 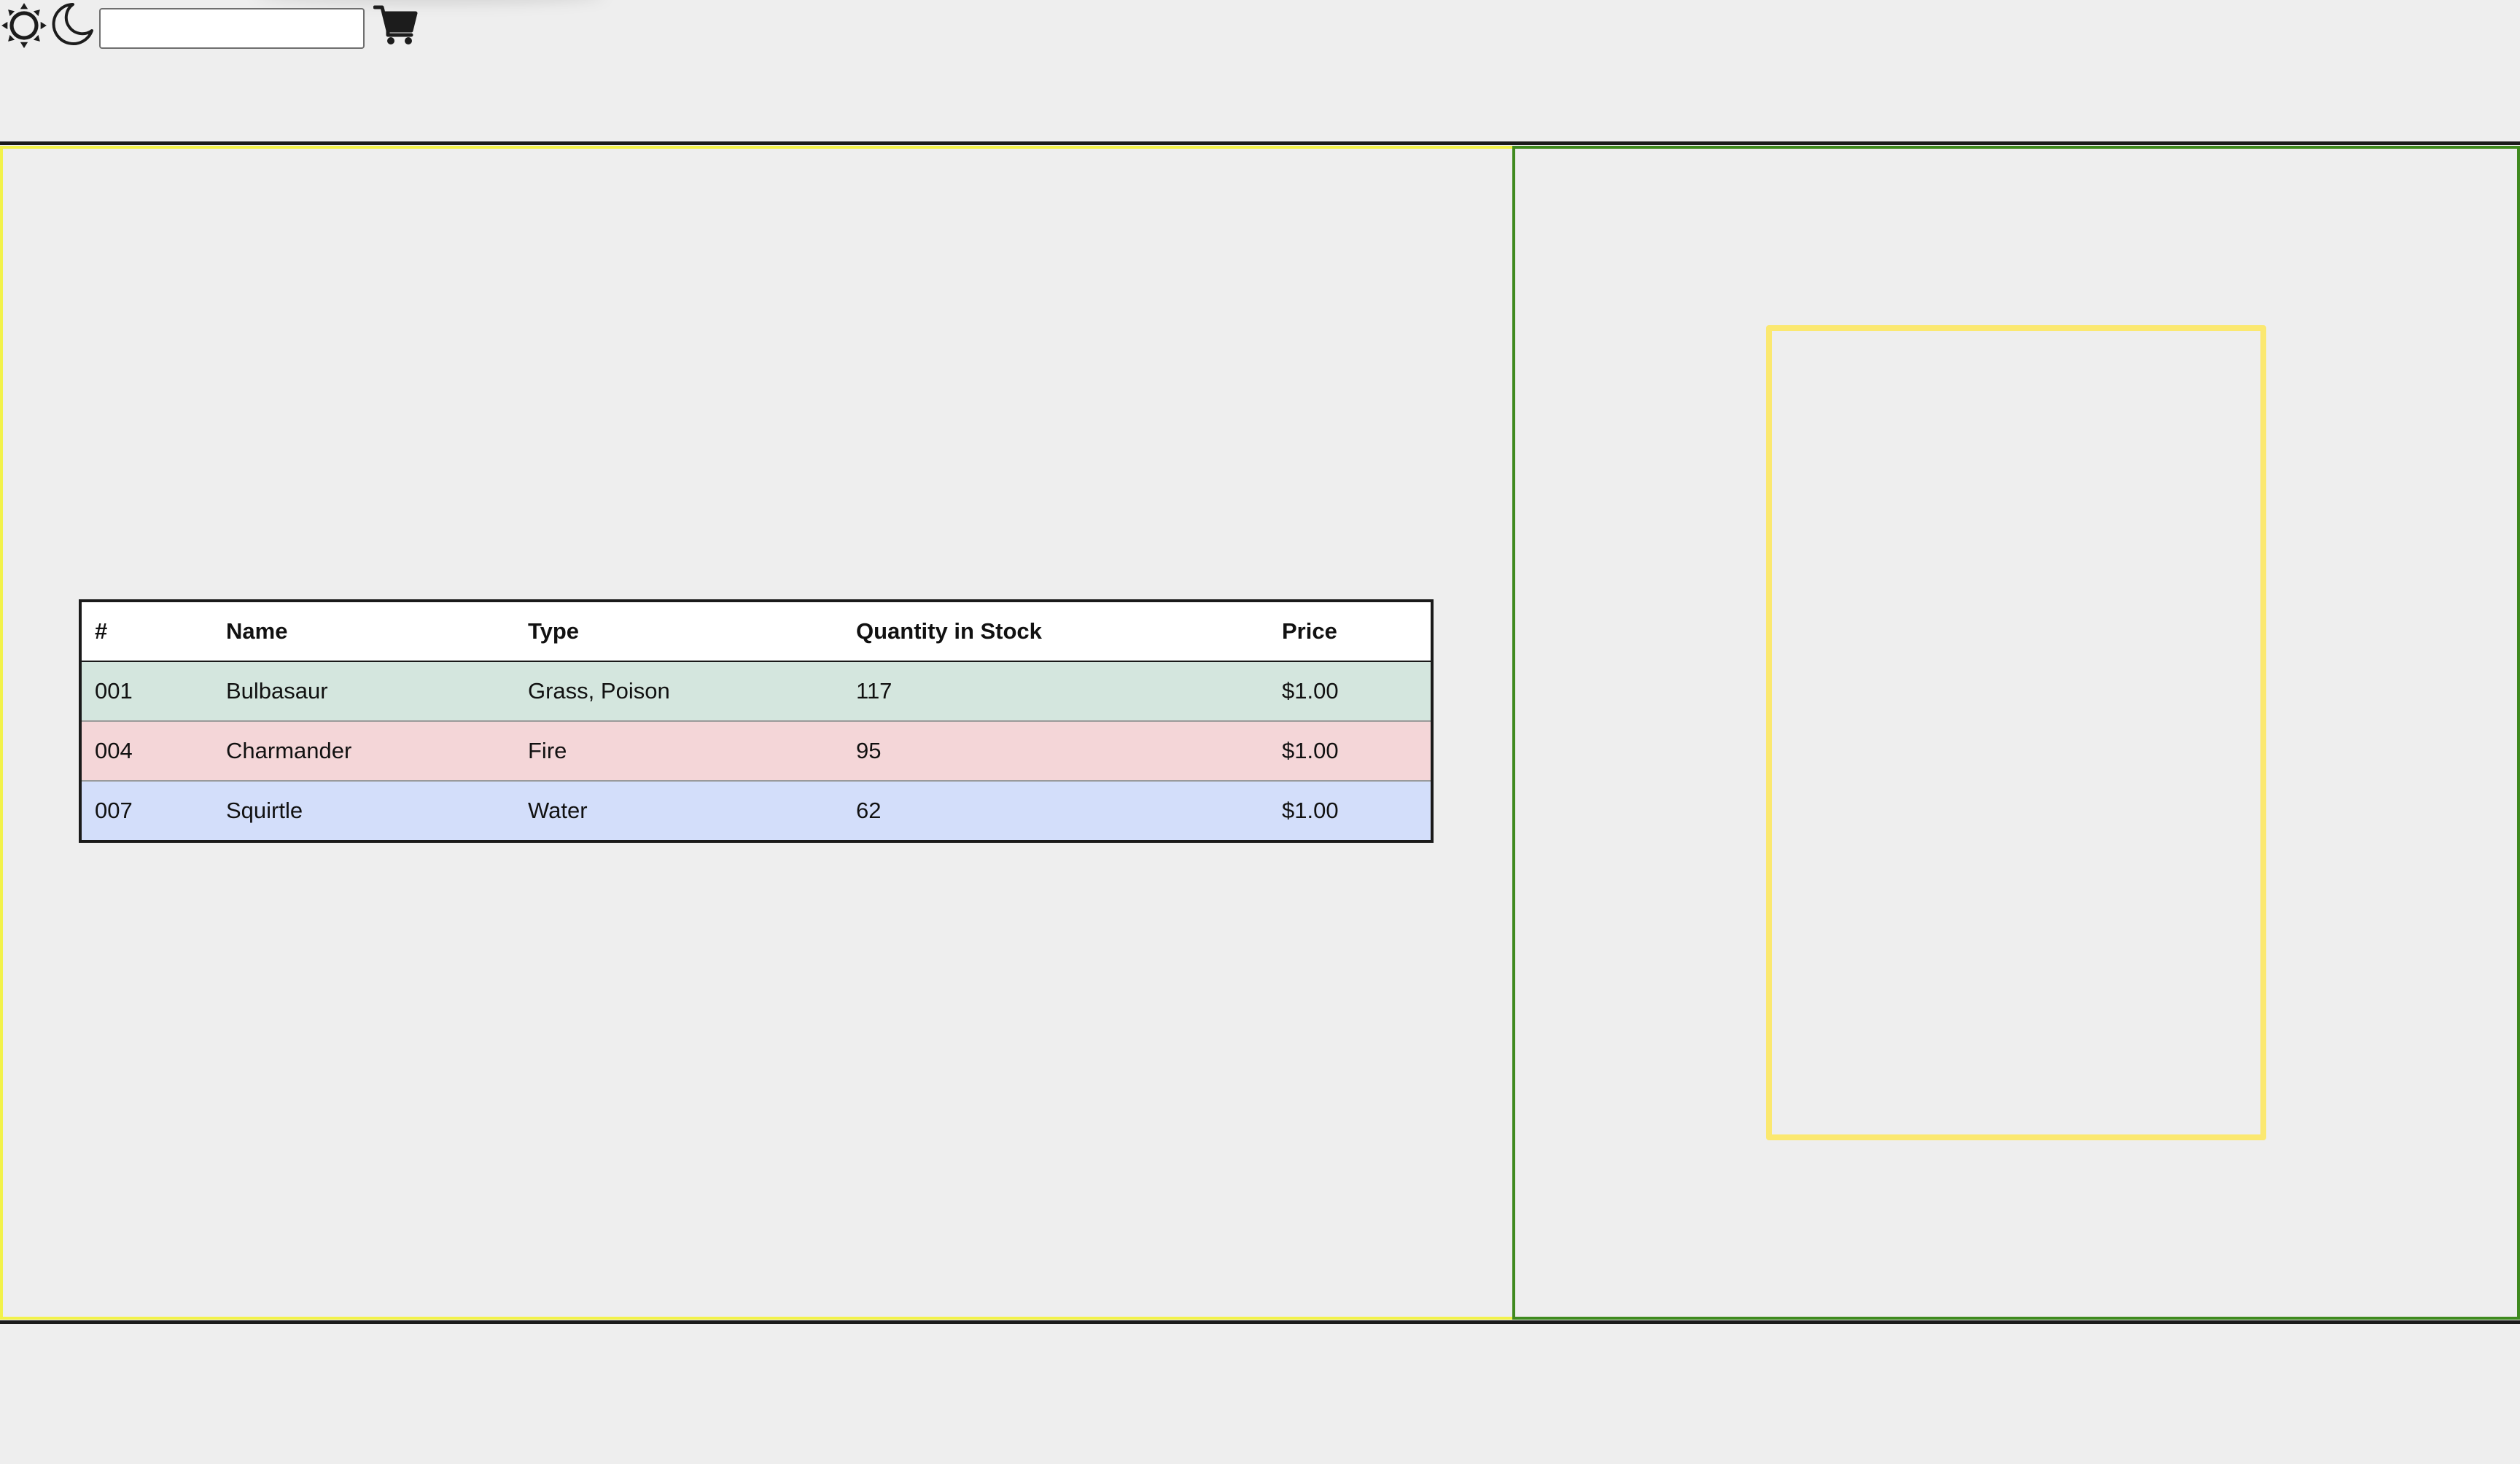 I want to click on table-row: 007 Squirtle Water 62 $1.00, so click(x=756, y=811).